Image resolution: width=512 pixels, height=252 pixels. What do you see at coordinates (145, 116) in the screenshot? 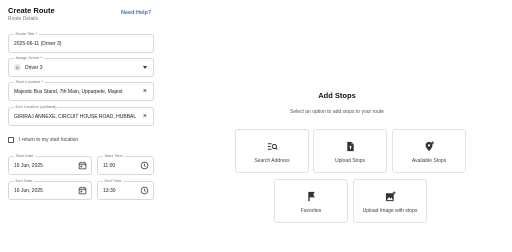
I see `clear-end-location-icon: ×` at bounding box center [145, 116].